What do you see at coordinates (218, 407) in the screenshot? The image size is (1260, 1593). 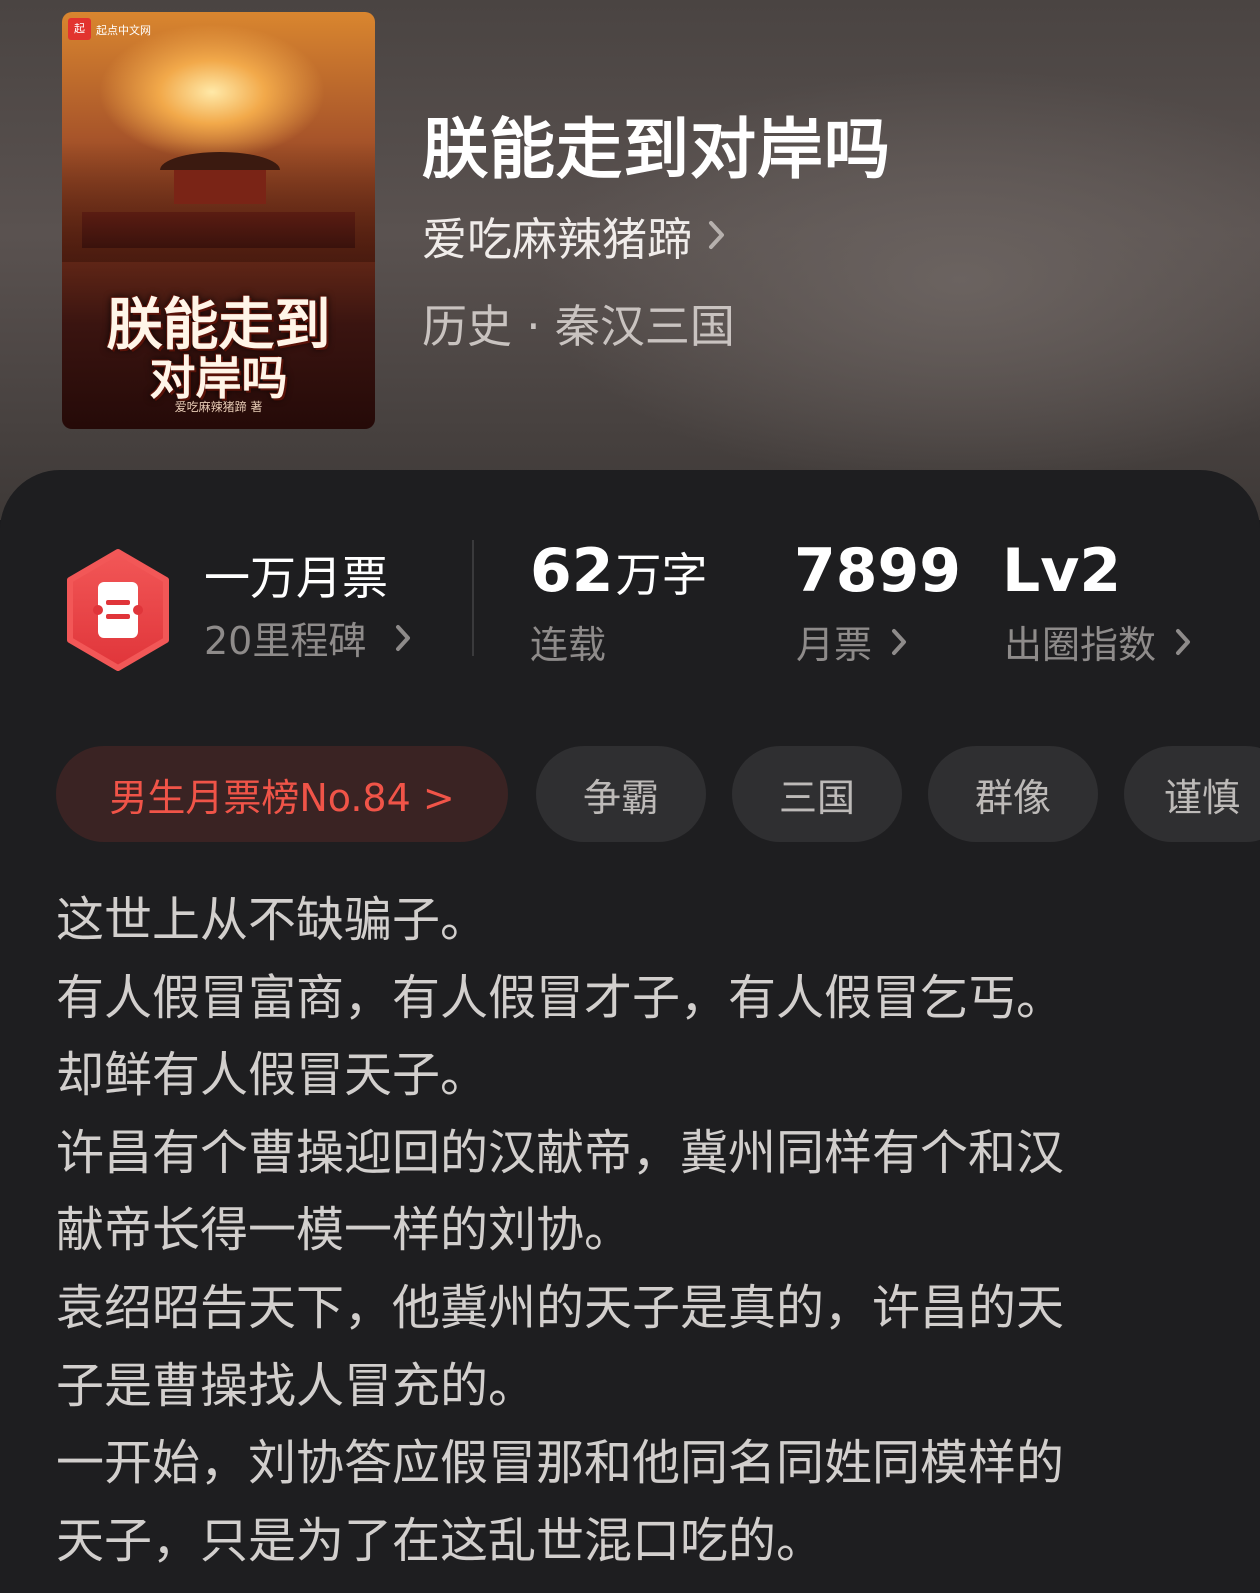 I see `cover-author: 爱吃麻辣猪蹄 著` at bounding box center [218, 407].